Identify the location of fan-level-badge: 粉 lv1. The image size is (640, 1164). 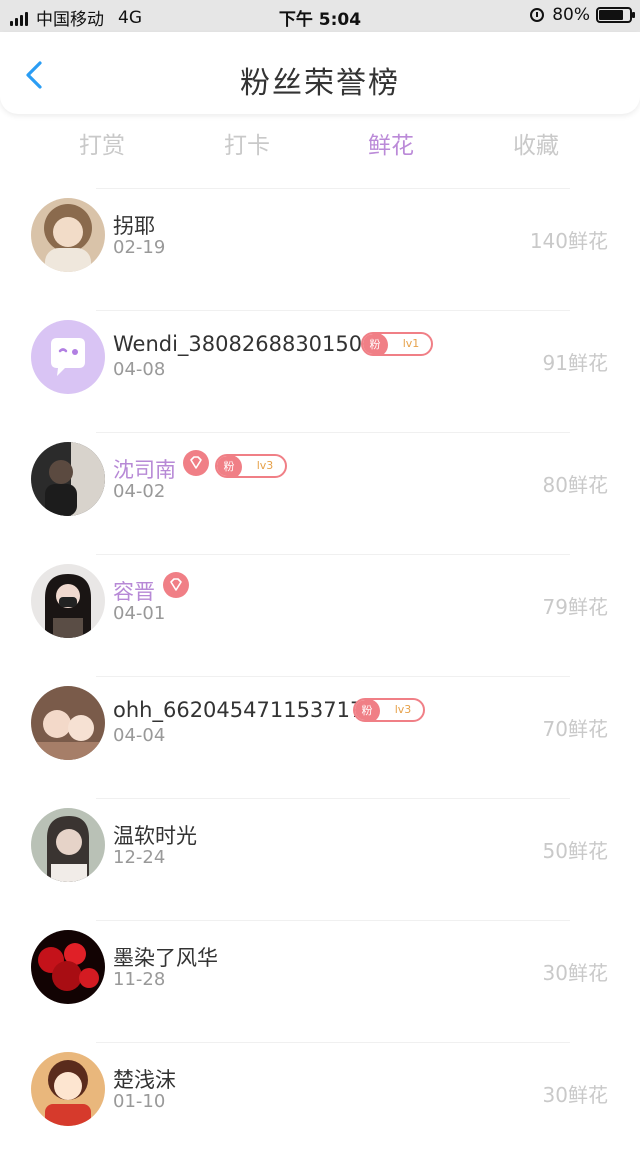
(397, 344).